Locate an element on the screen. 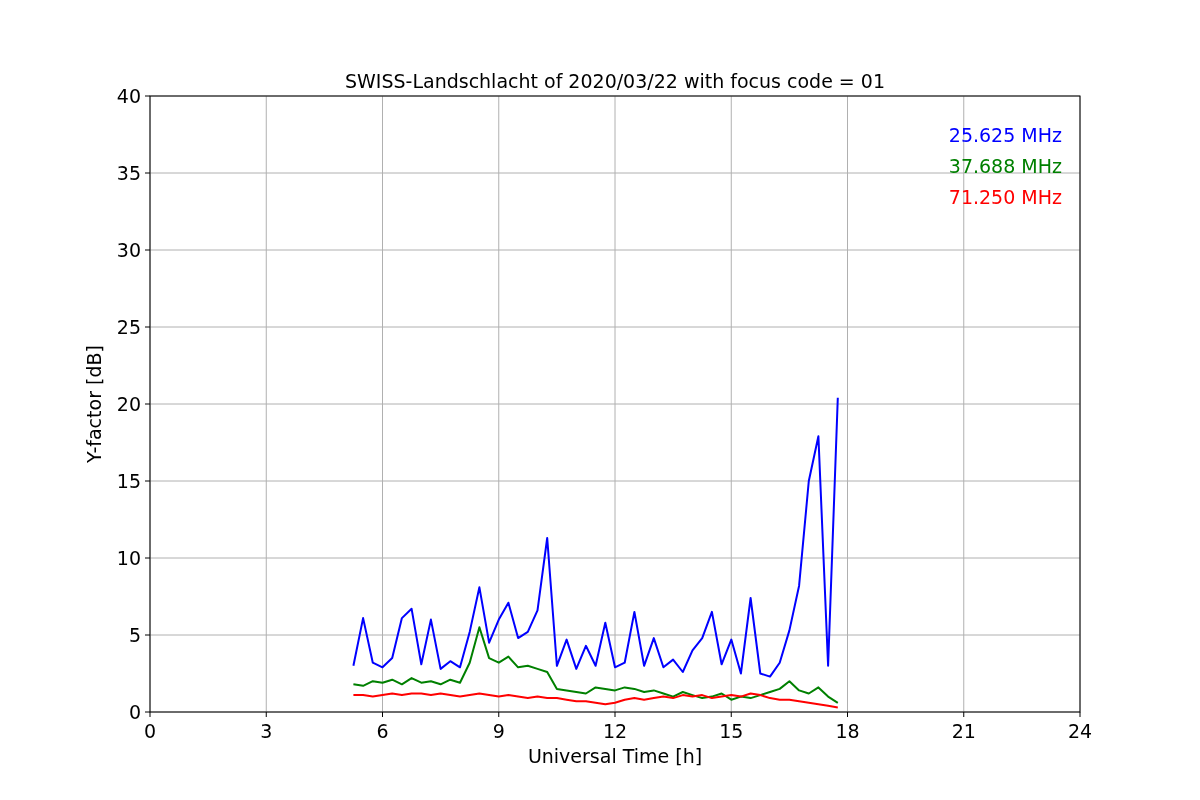  legend-label: 25.625 MHz is located at coordinates (1005, 135).